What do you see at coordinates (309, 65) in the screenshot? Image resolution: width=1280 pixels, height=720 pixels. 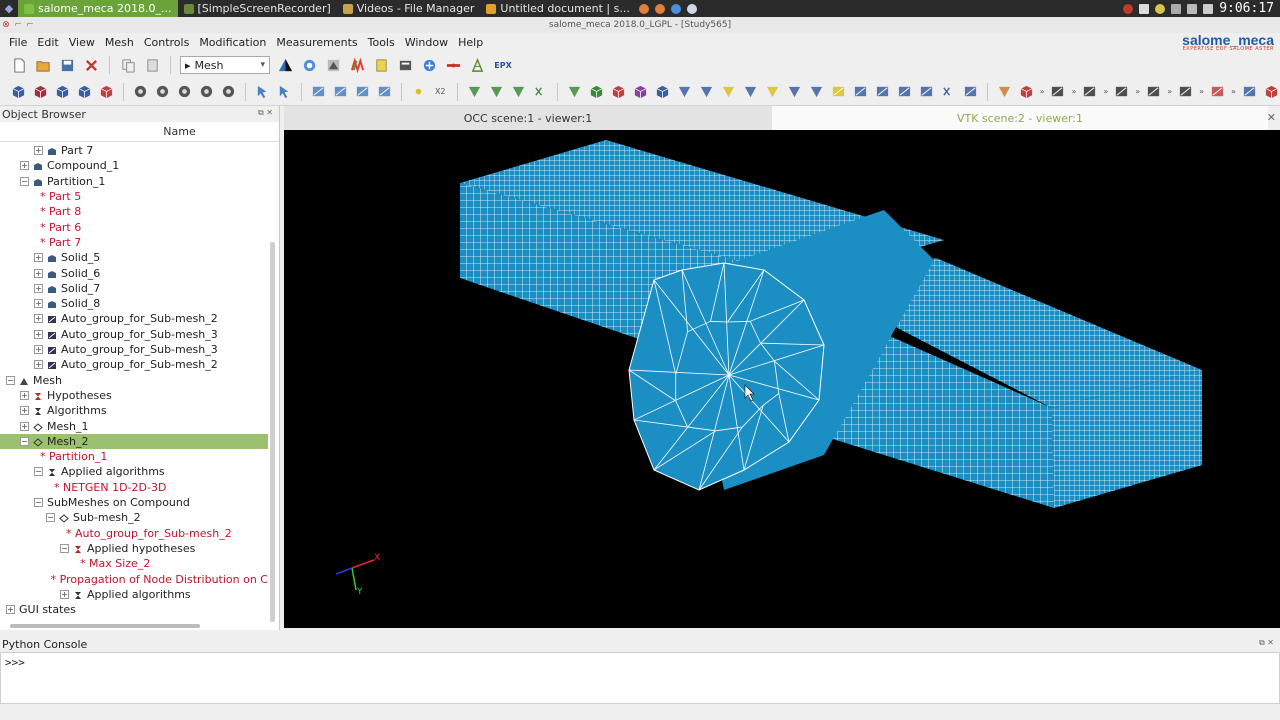 I see `shaper-module-icon` at bounding box center [309, 65].